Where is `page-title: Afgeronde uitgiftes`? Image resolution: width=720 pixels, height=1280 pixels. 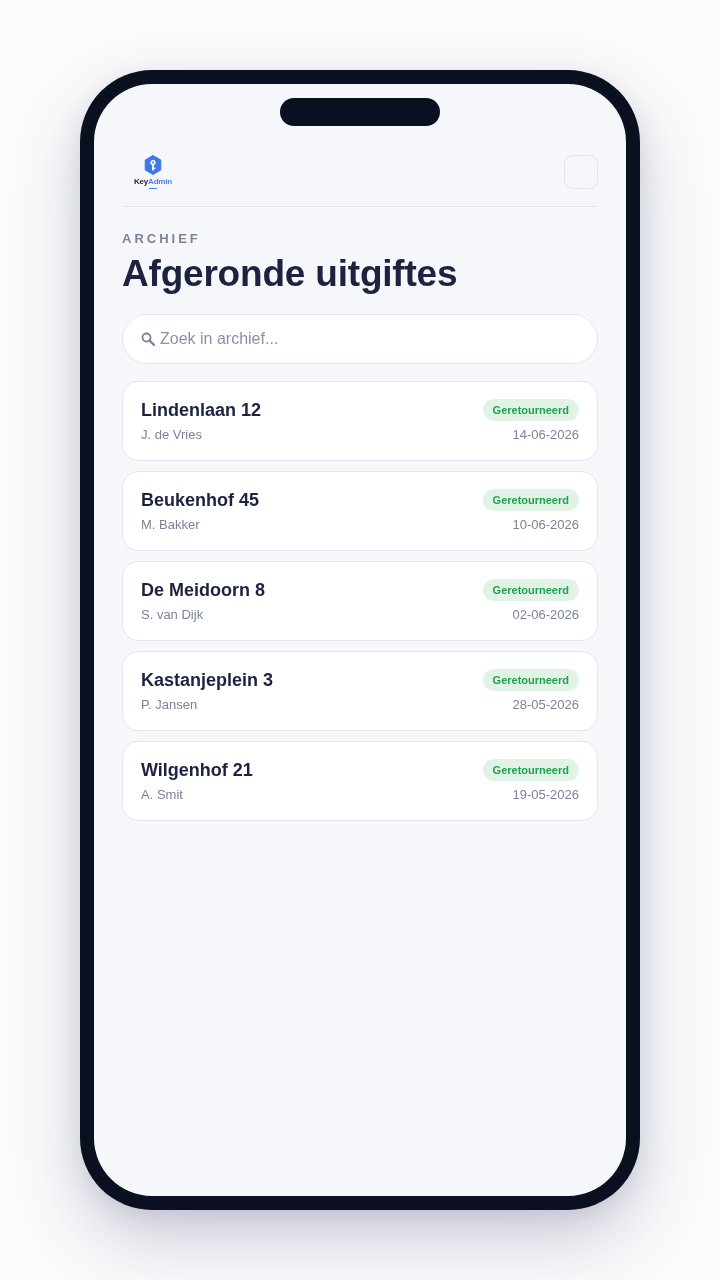 page-title: Afgeronde uitgiftes is located at coordinates (290, 274).